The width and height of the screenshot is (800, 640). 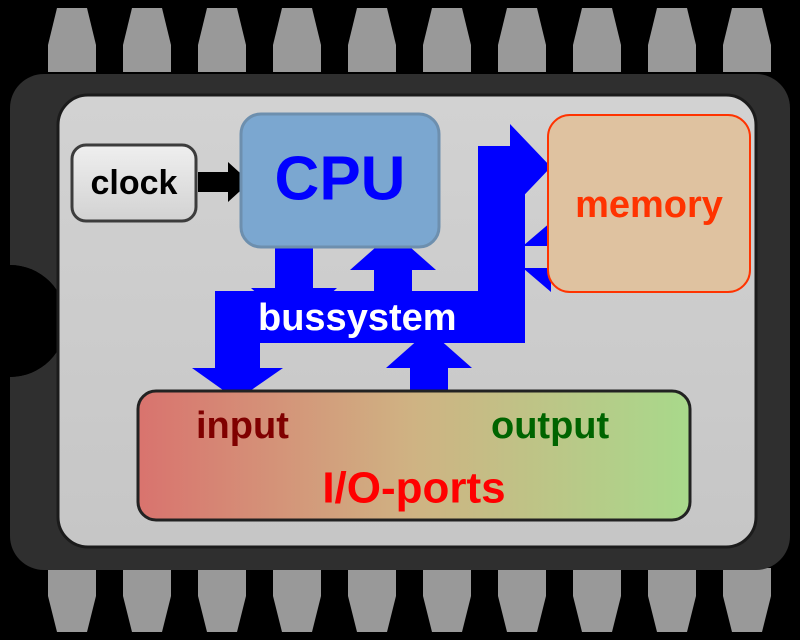 I want to click on cpu-label: CPU, so click(x=340, y=178).